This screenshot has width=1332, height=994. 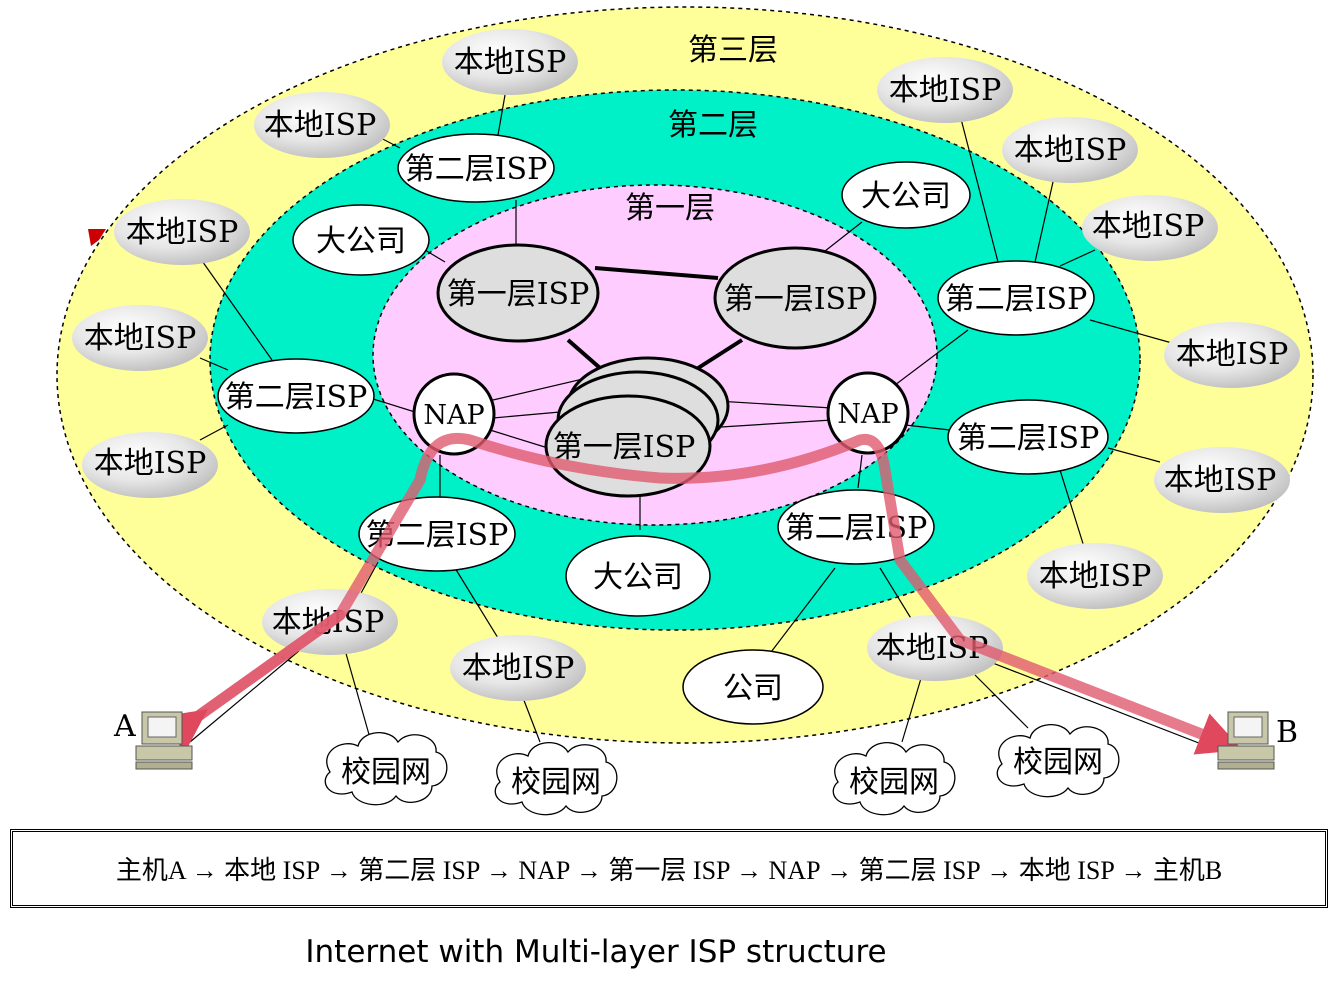 What do you see at coordinates (670, 208) in the screenshot?
I see `layer1-label: 第一层` at bounding box center [670, 208].